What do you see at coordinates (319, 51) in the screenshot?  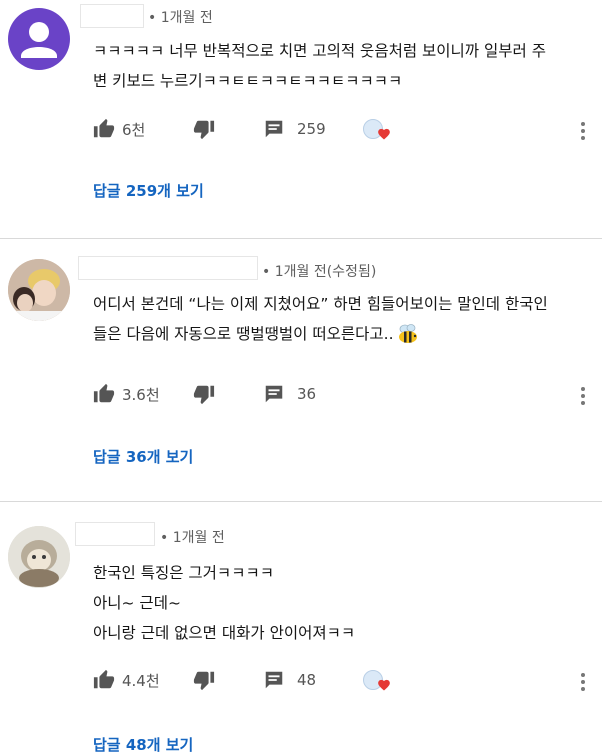 I see `comment-line: ㅋㅋㅋㅋㅋ 너무 반복적으로 치면 고의적 웃음처럼 보이니까 일부러 주` at bounding box center [319, 51].